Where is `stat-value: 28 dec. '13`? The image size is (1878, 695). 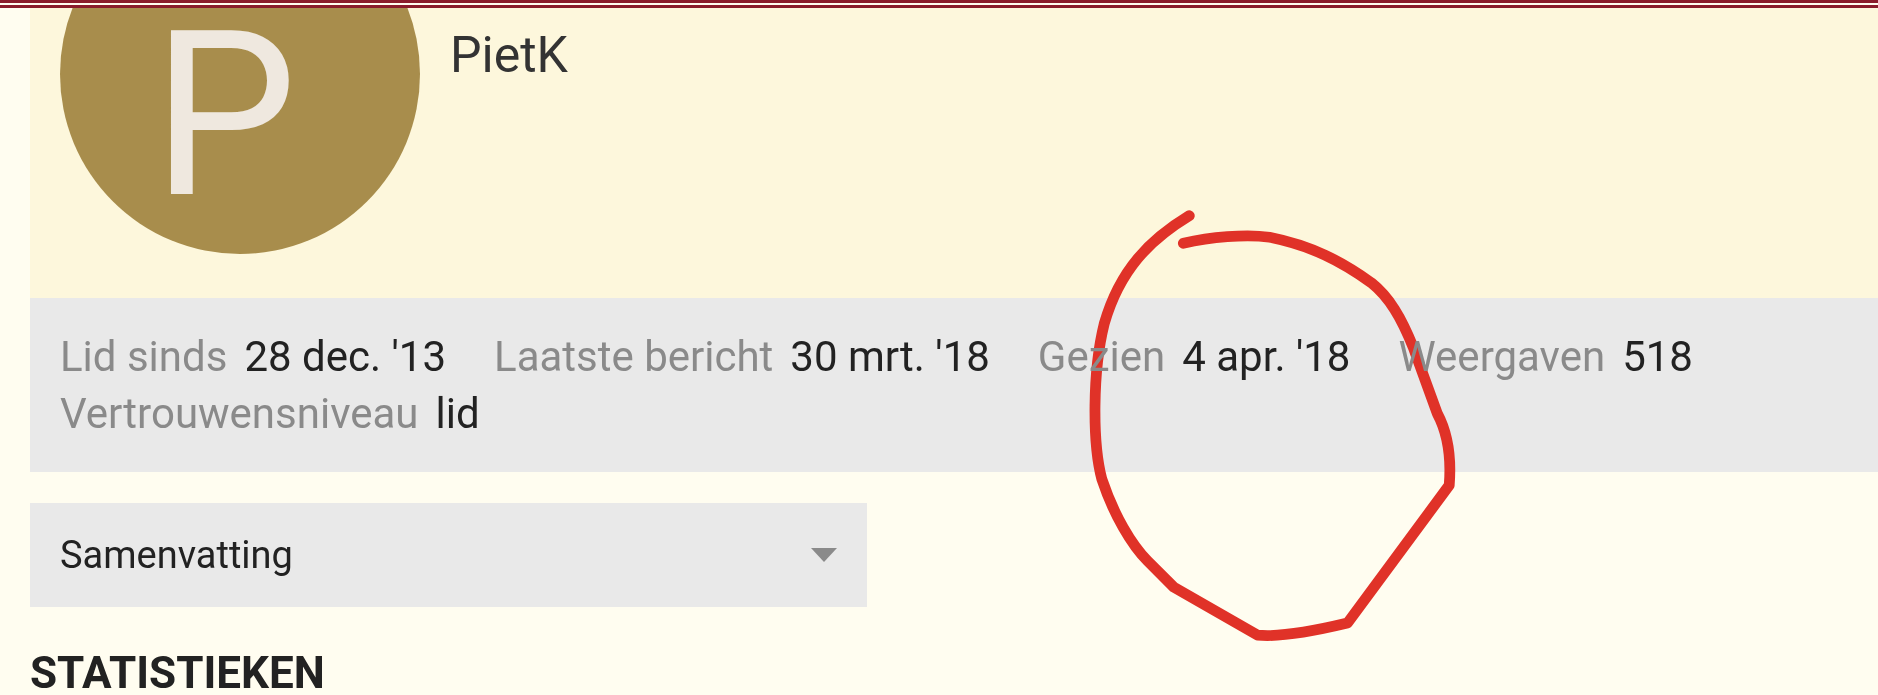 stat-value: 28 dec. '13 is located at coordinates (345, 357).